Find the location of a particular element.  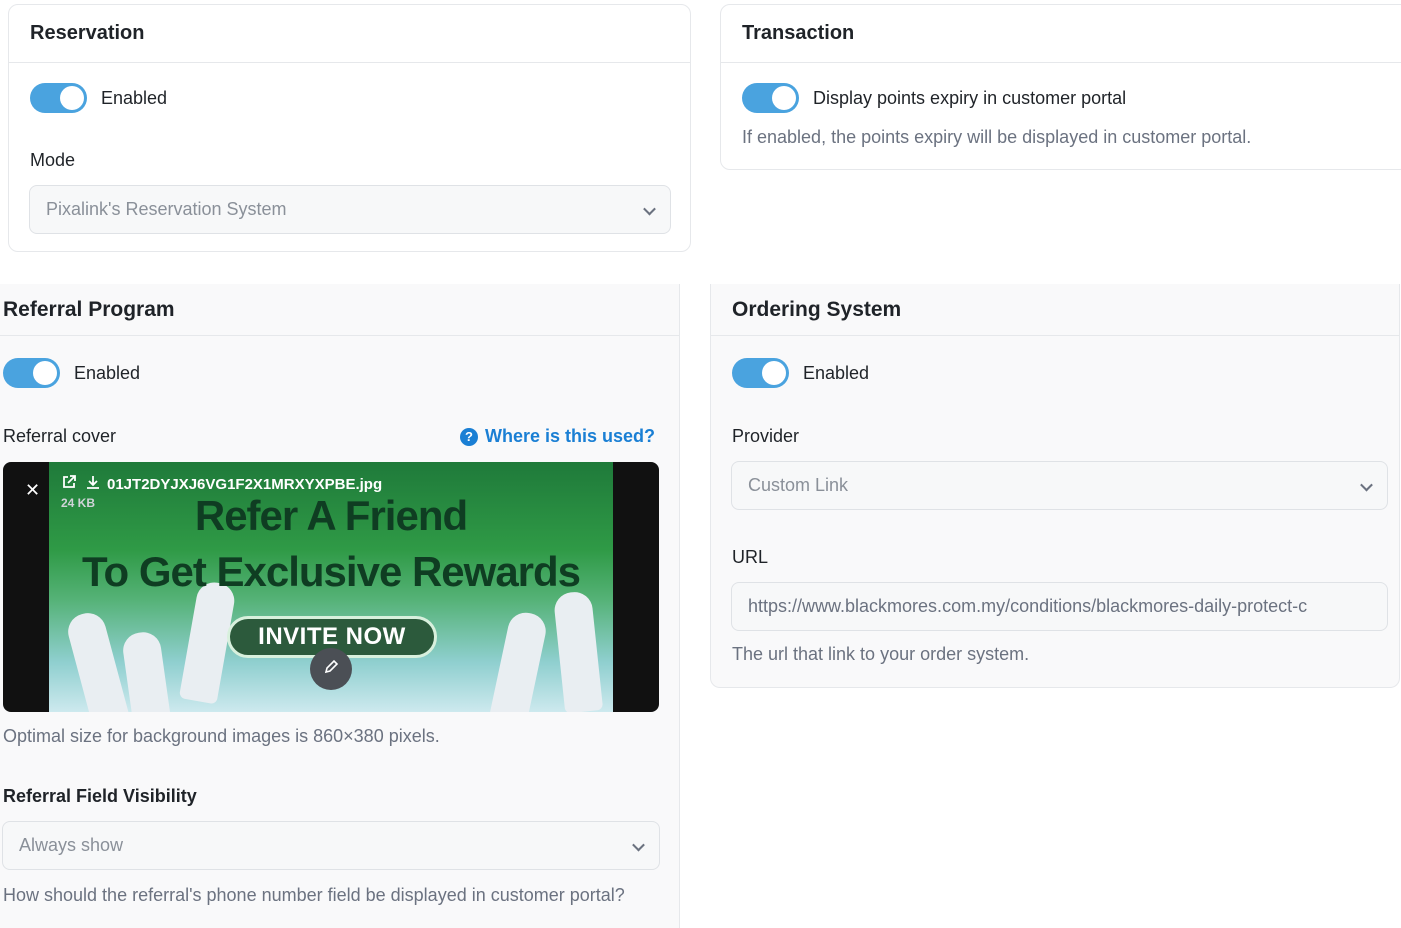

open-external-icon is located at coordinates (69, 484).